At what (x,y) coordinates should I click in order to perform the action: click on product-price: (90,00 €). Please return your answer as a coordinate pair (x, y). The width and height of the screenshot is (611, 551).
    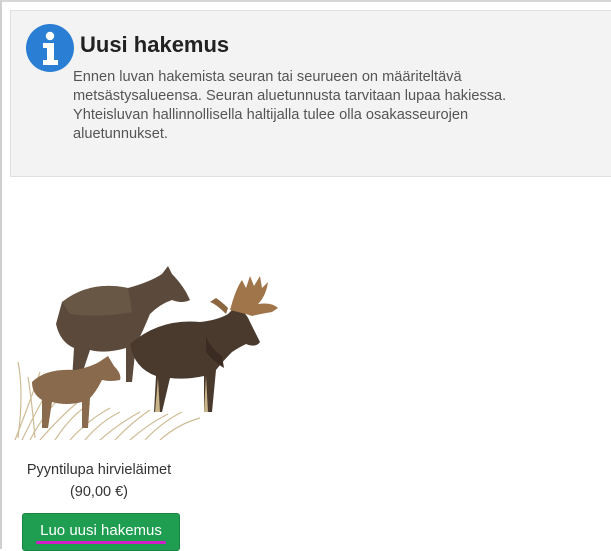
    Looking at the image, I should click on (99, 492).